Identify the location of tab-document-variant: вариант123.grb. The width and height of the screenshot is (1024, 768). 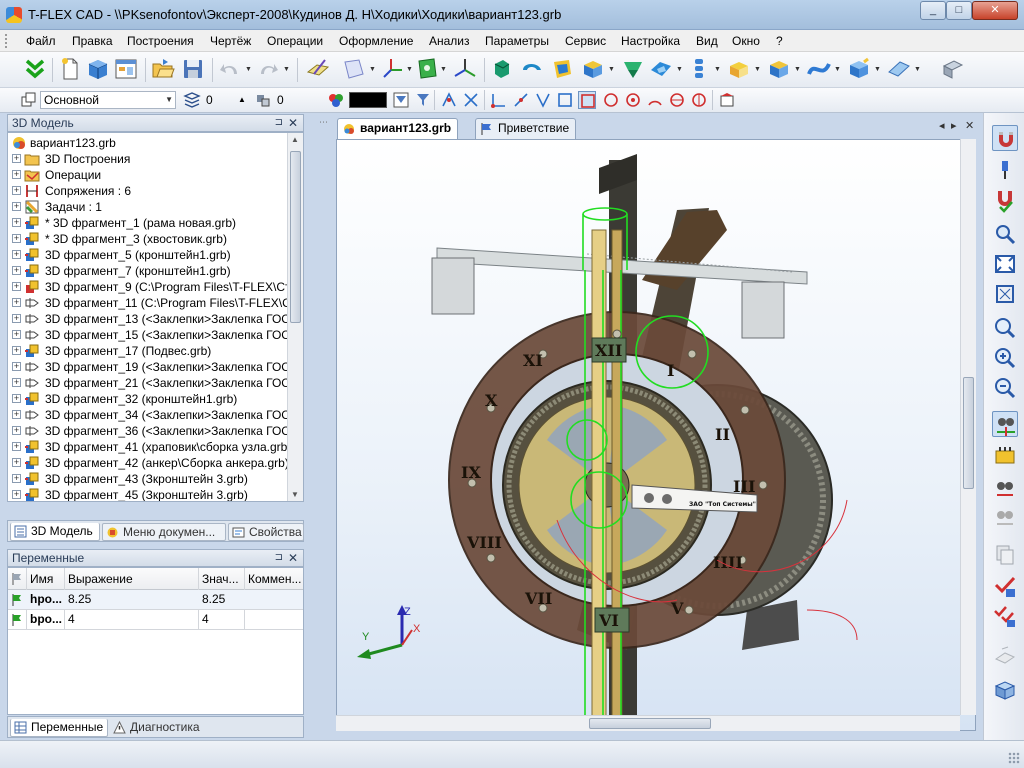
(398, 128).